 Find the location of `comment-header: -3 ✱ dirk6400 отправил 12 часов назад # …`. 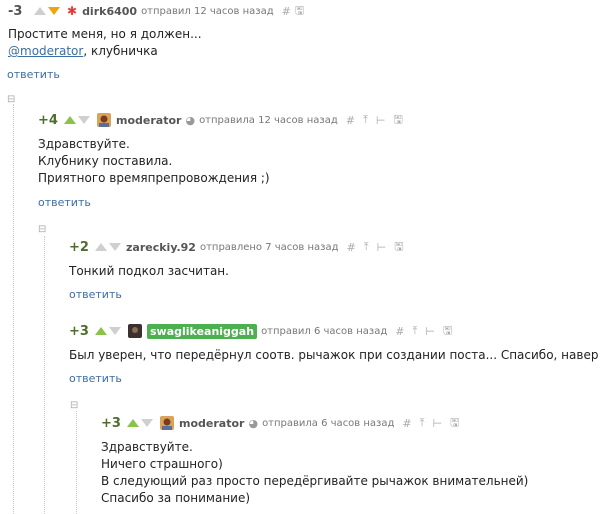

comment-header: -3 ✱ dirk6400 отправил 12 часов назад # … is located at coordinates (156, 11).